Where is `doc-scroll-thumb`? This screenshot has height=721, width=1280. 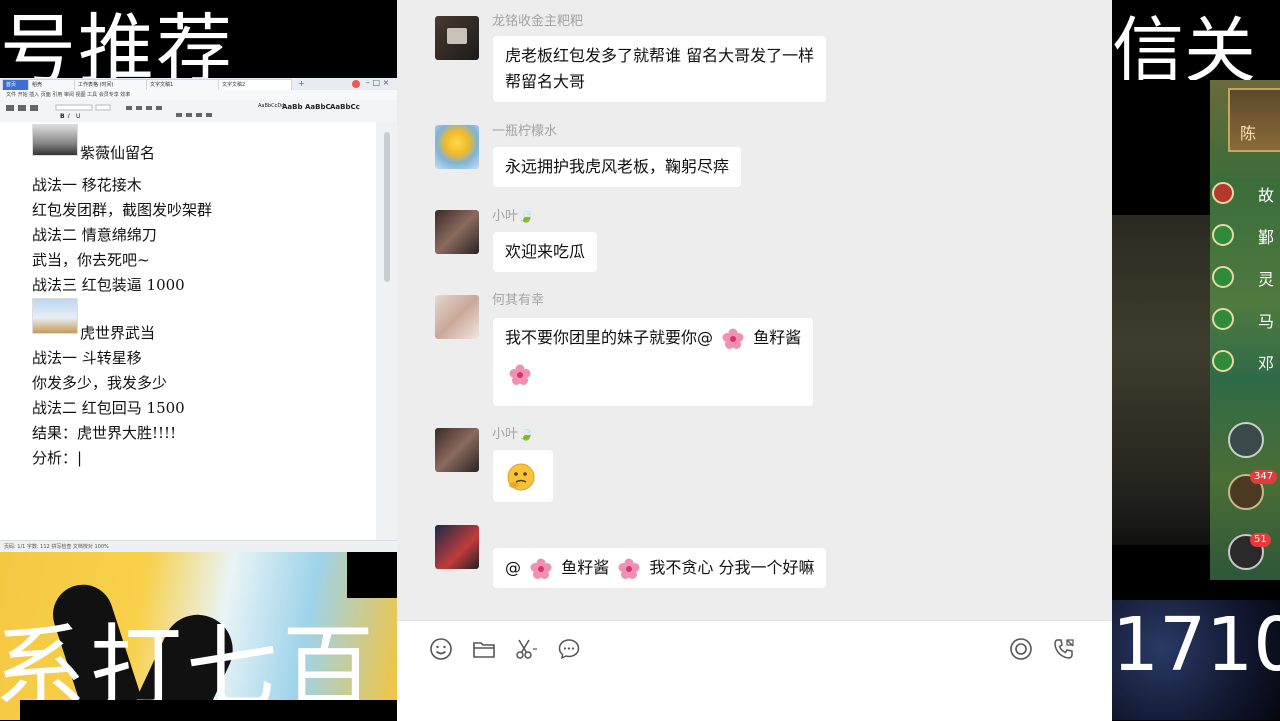 doc-scroll-thumb is located at coordinates (387, 207).